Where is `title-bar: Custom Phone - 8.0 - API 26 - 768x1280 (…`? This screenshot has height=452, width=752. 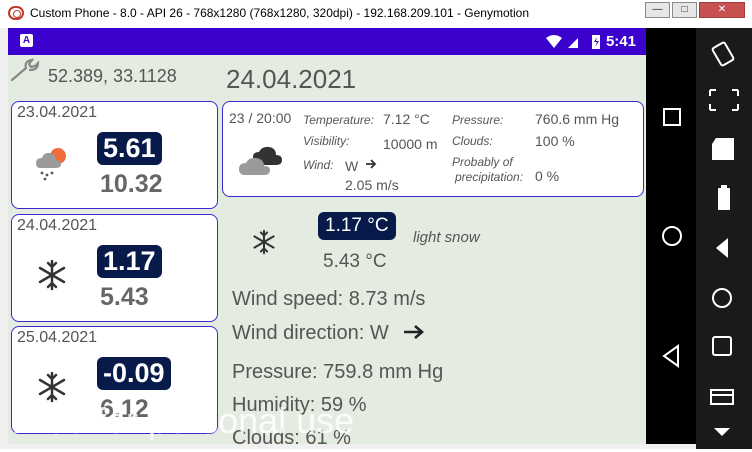
title-bar: Custom Phone - 8.0 - API 26 - 768x1280 (… is located at coordinates (376, 14).